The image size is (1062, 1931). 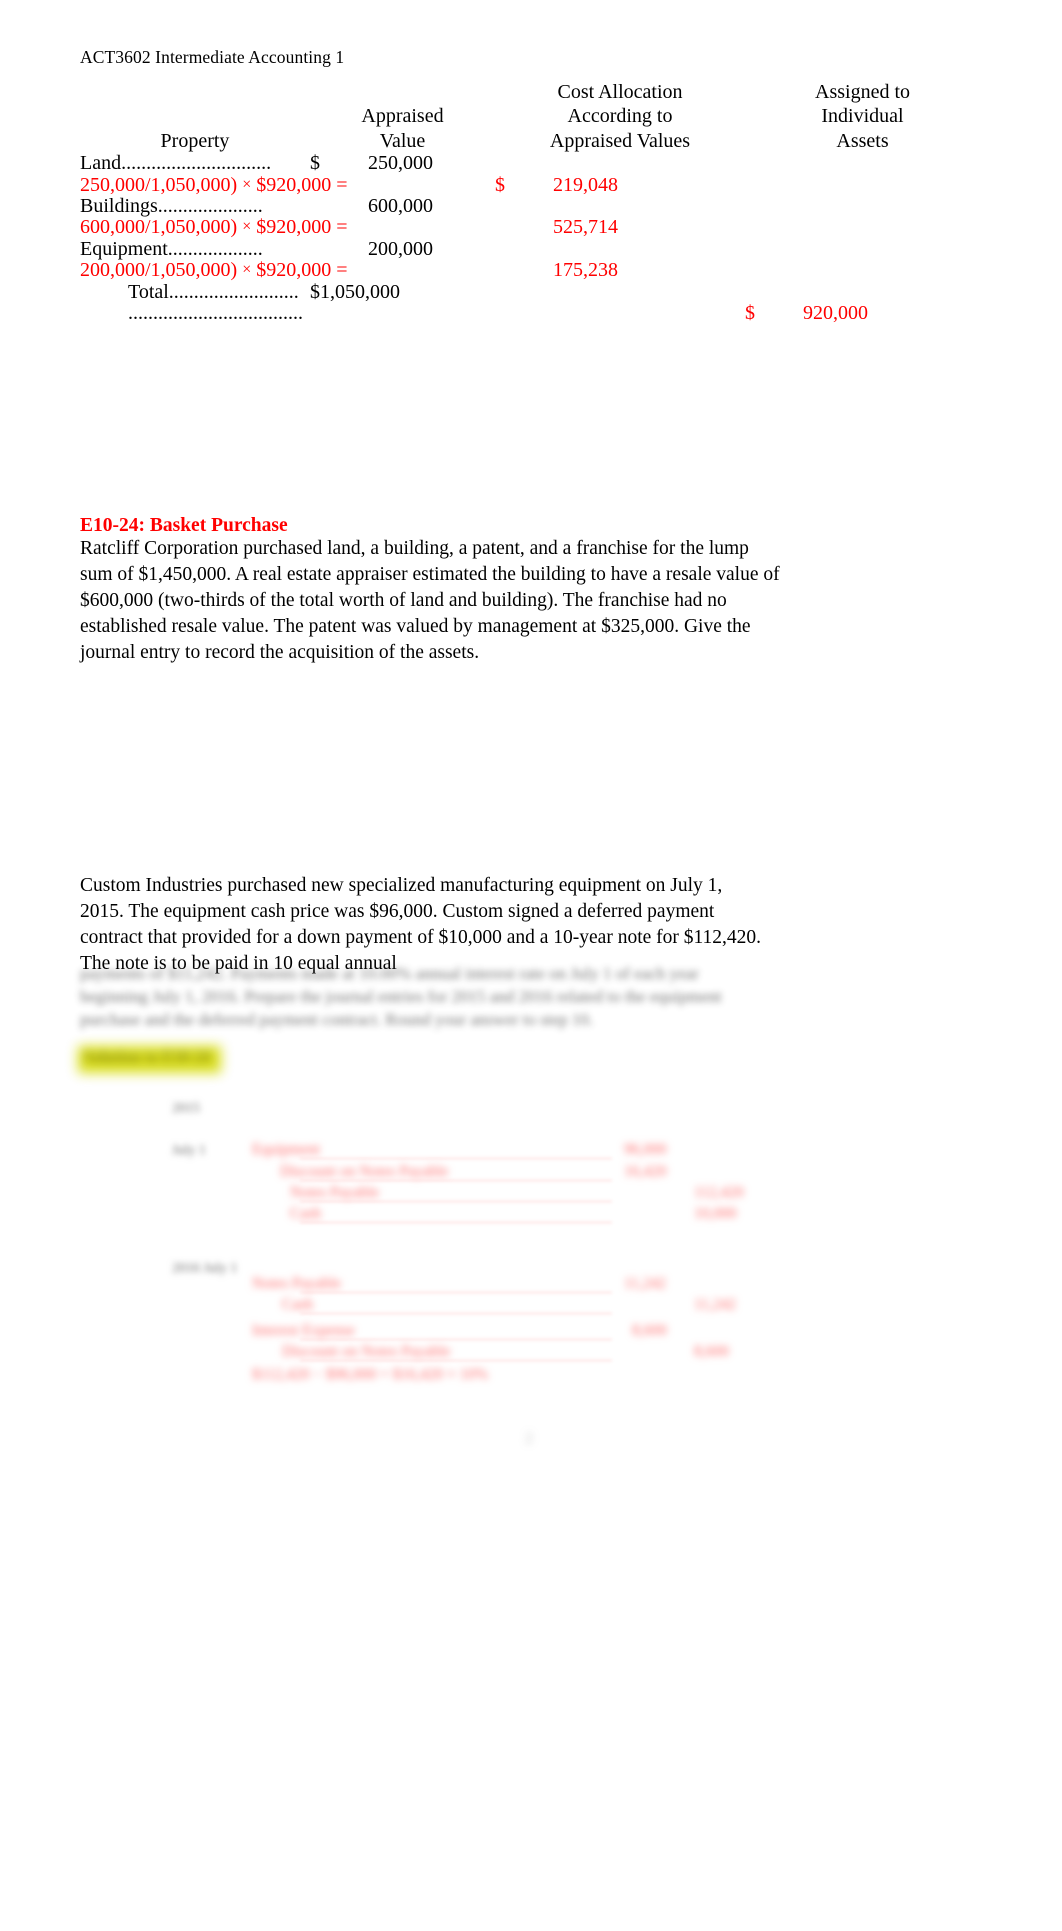 I want to click on table-row: Equipment................... 200,000, so click(x=530, y=248).